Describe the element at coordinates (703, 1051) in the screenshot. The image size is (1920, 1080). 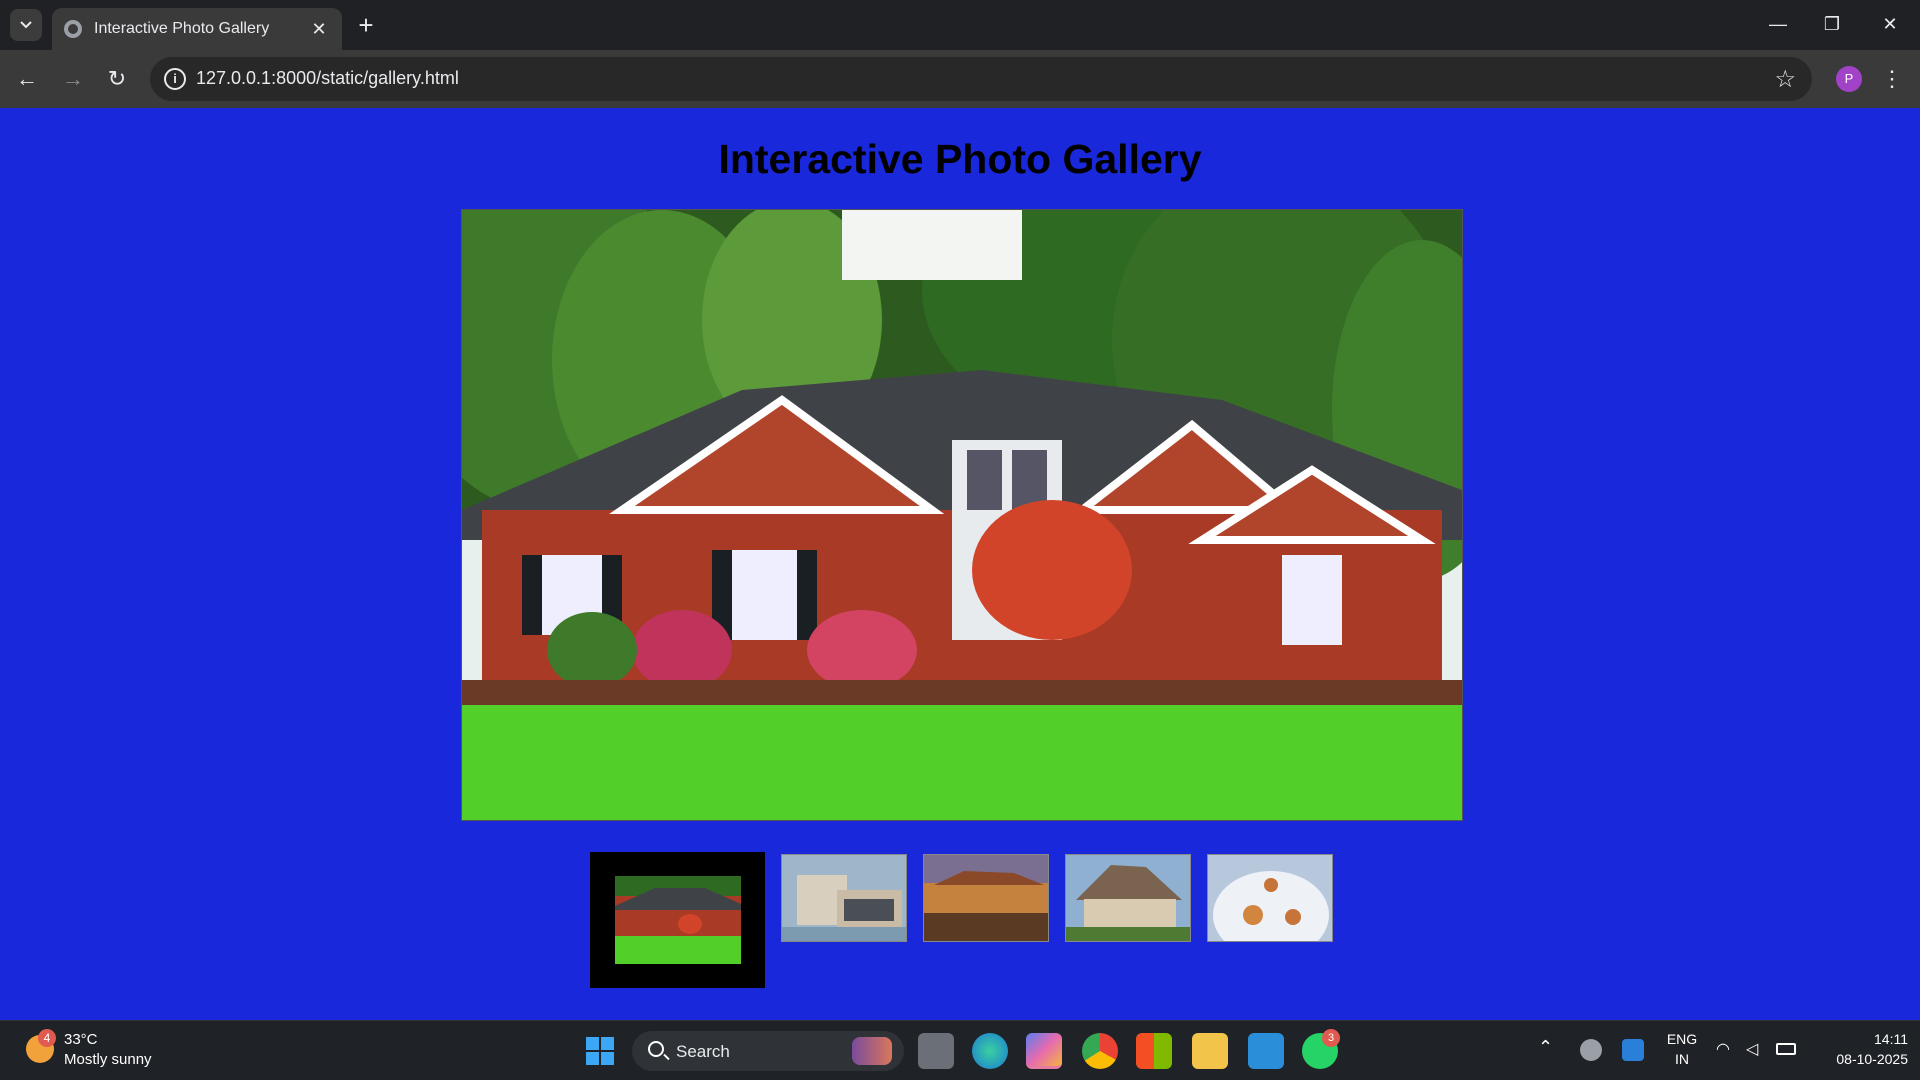
I see `taskbar-search-label: Search` at that location.